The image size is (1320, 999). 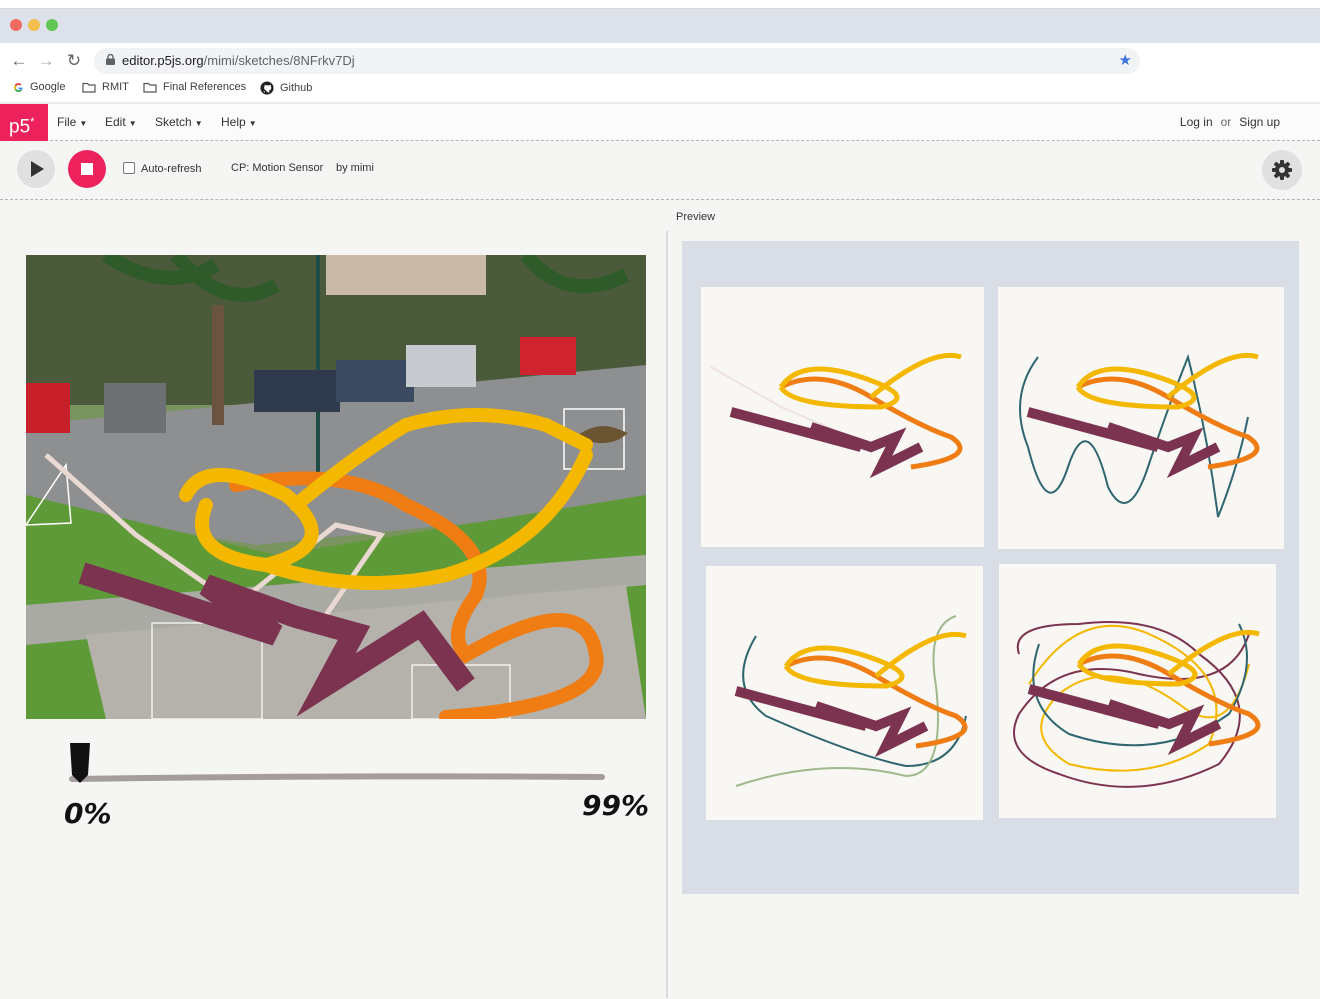 What do you see at coordinates (171, 169) in the screenshot?
I see `auto-refresh-label: Auto-refresh` at bounding box center [171, 169].